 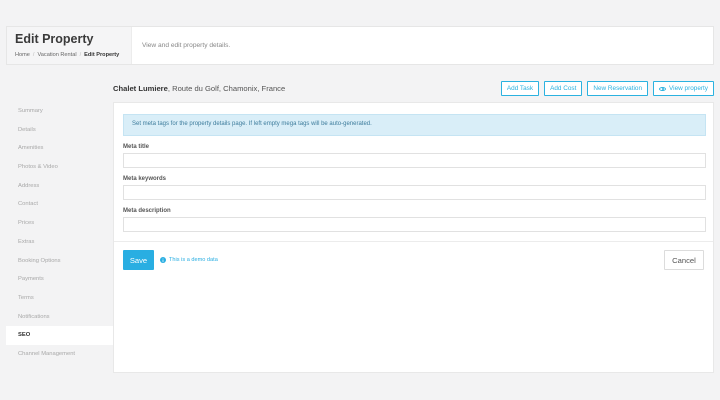 I want to click on new-reservation-button: New Reservation, so click(x=618, y=88).